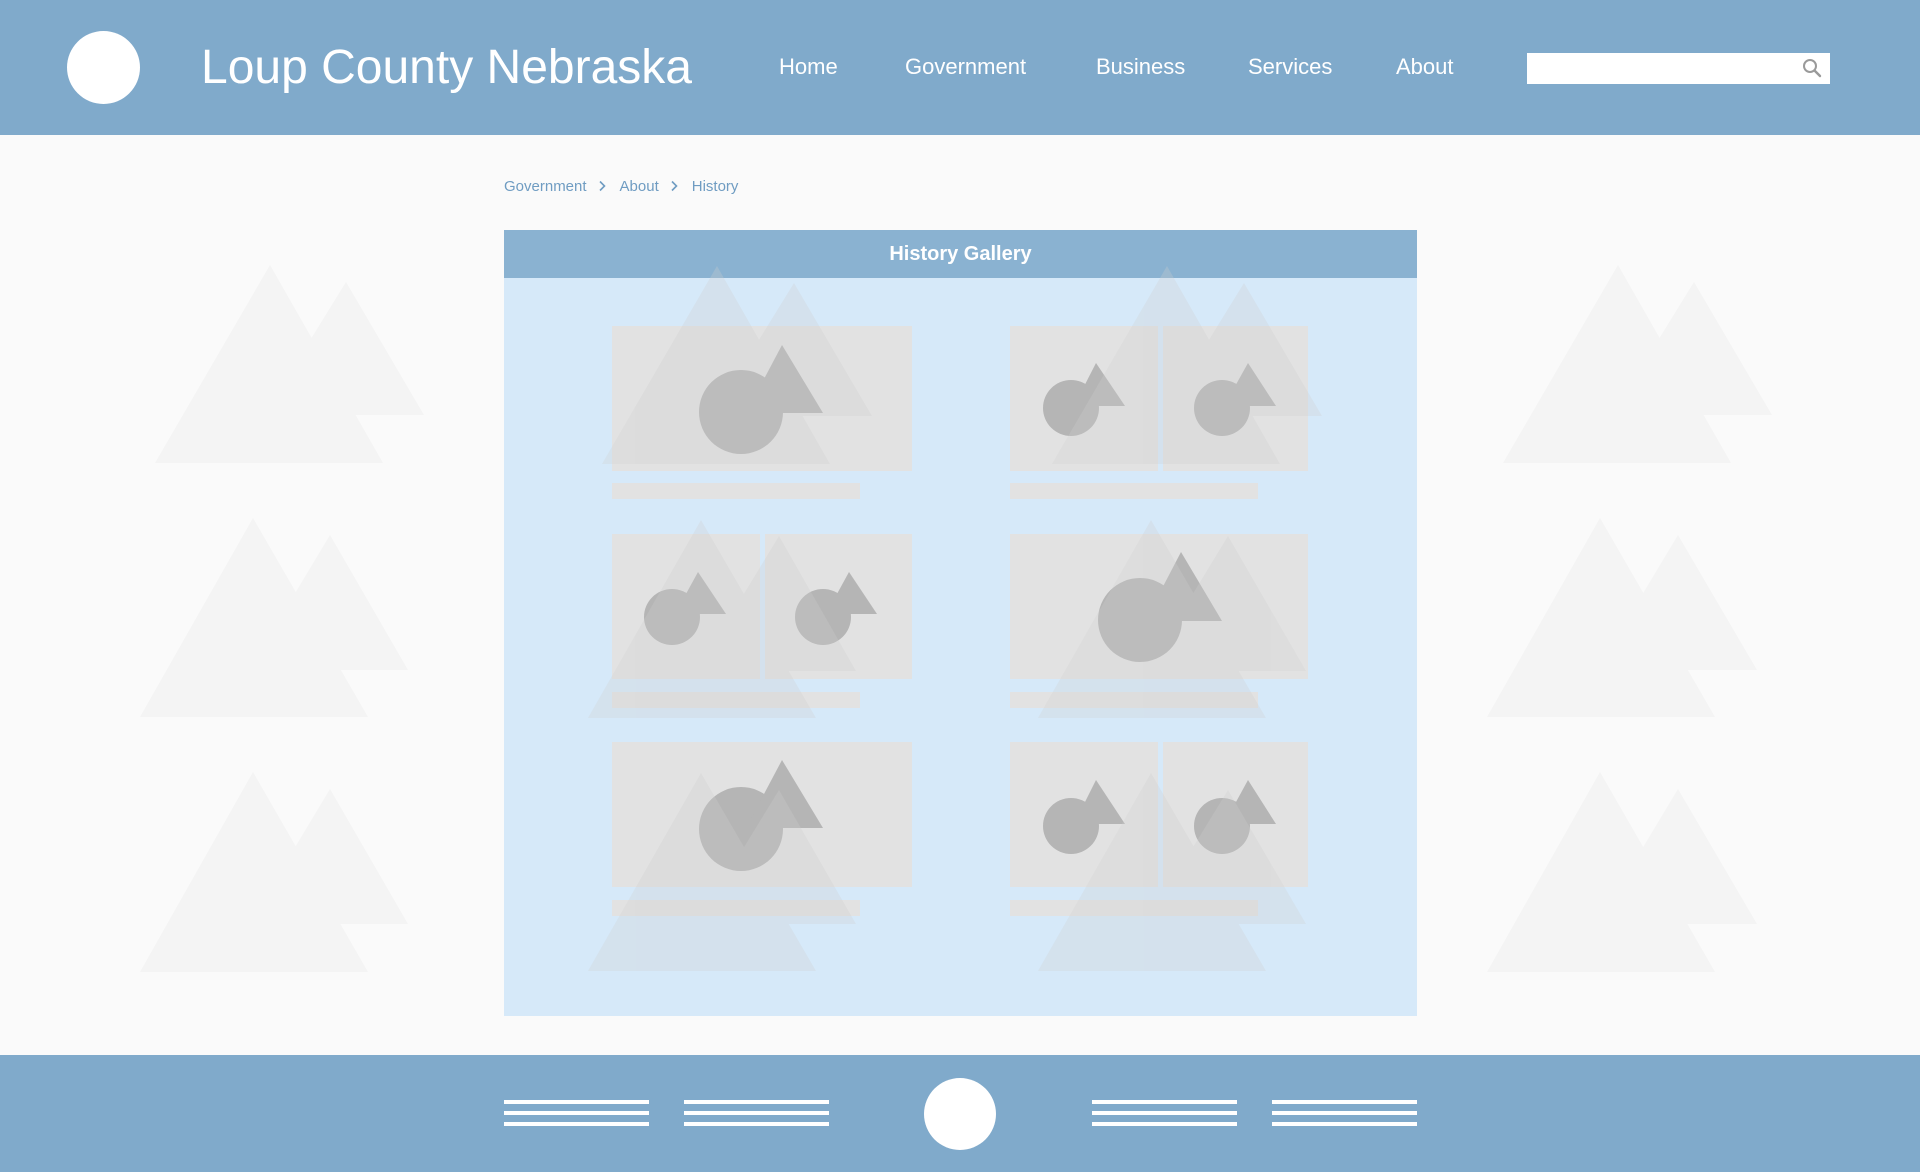  Describe the element at coordinates (715, 186) in the screenshot. I see `breadcrumb-history: History` at that location.